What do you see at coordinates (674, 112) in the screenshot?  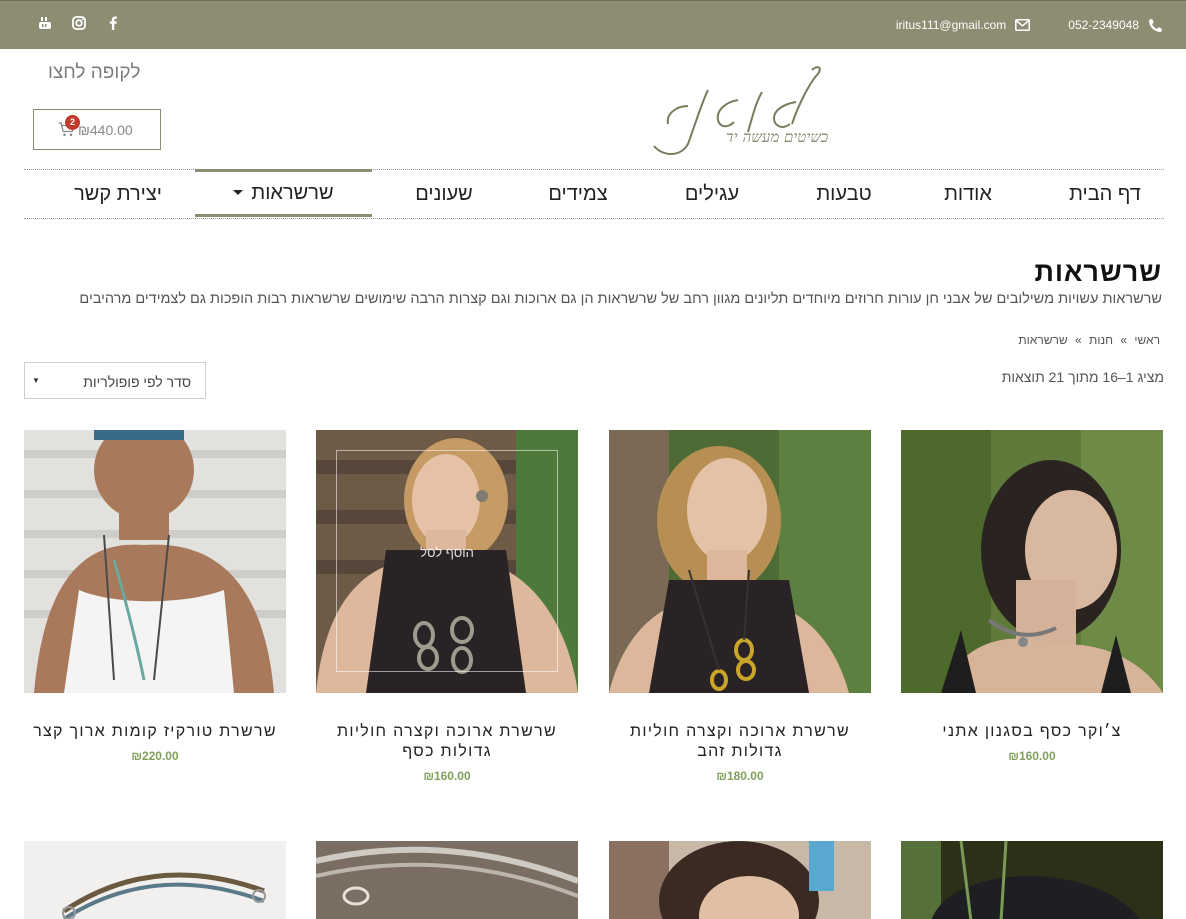 I see `site-logo: תכשיטים מעשה יד` at bounding box center [674, 112].